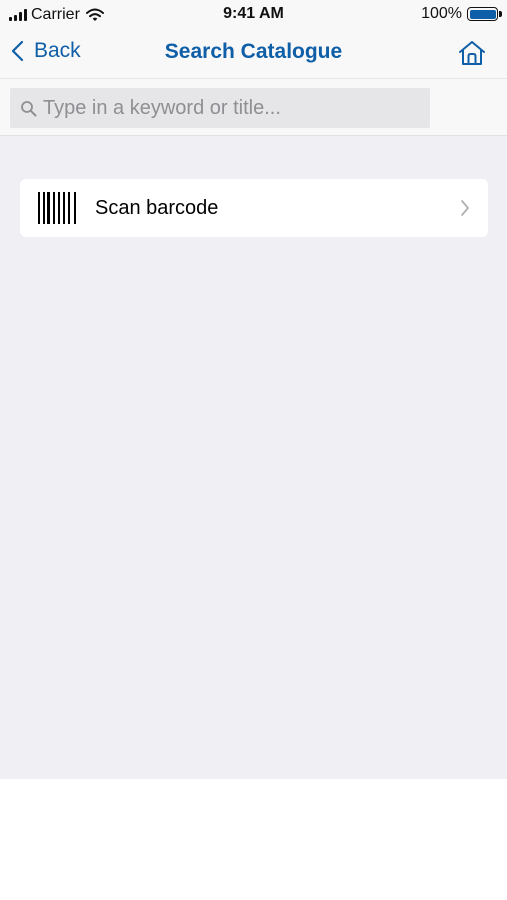 This screenshot has width=507, height=900. What do you see at coordinates (254, 208) in the screenshot?
I see `scan-barcode-button: Scan barcode` at bounding box center [254, 208].